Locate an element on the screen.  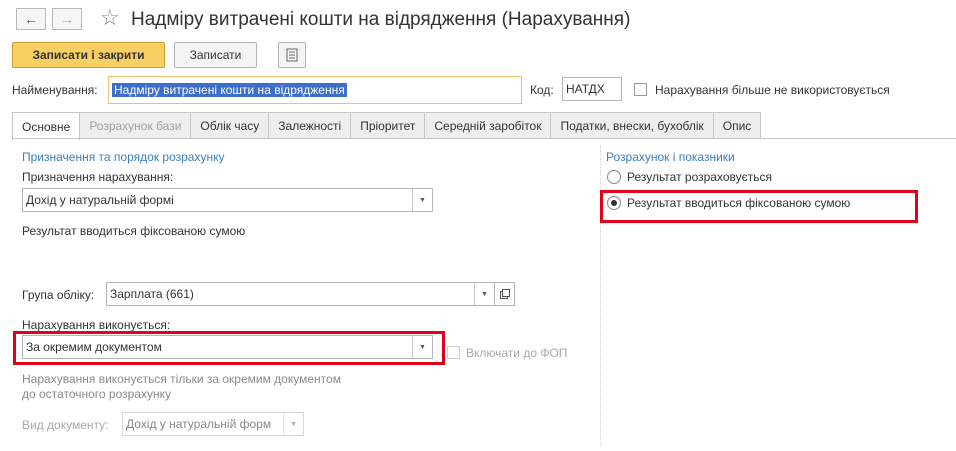
tab-priority: Пріоритет is located at coordinates (388, 125).